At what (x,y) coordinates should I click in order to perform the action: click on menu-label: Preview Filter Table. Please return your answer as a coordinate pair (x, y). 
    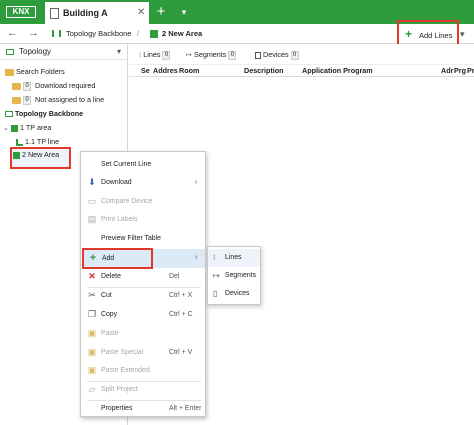
    Looking at the image, I should click on (131, 238).